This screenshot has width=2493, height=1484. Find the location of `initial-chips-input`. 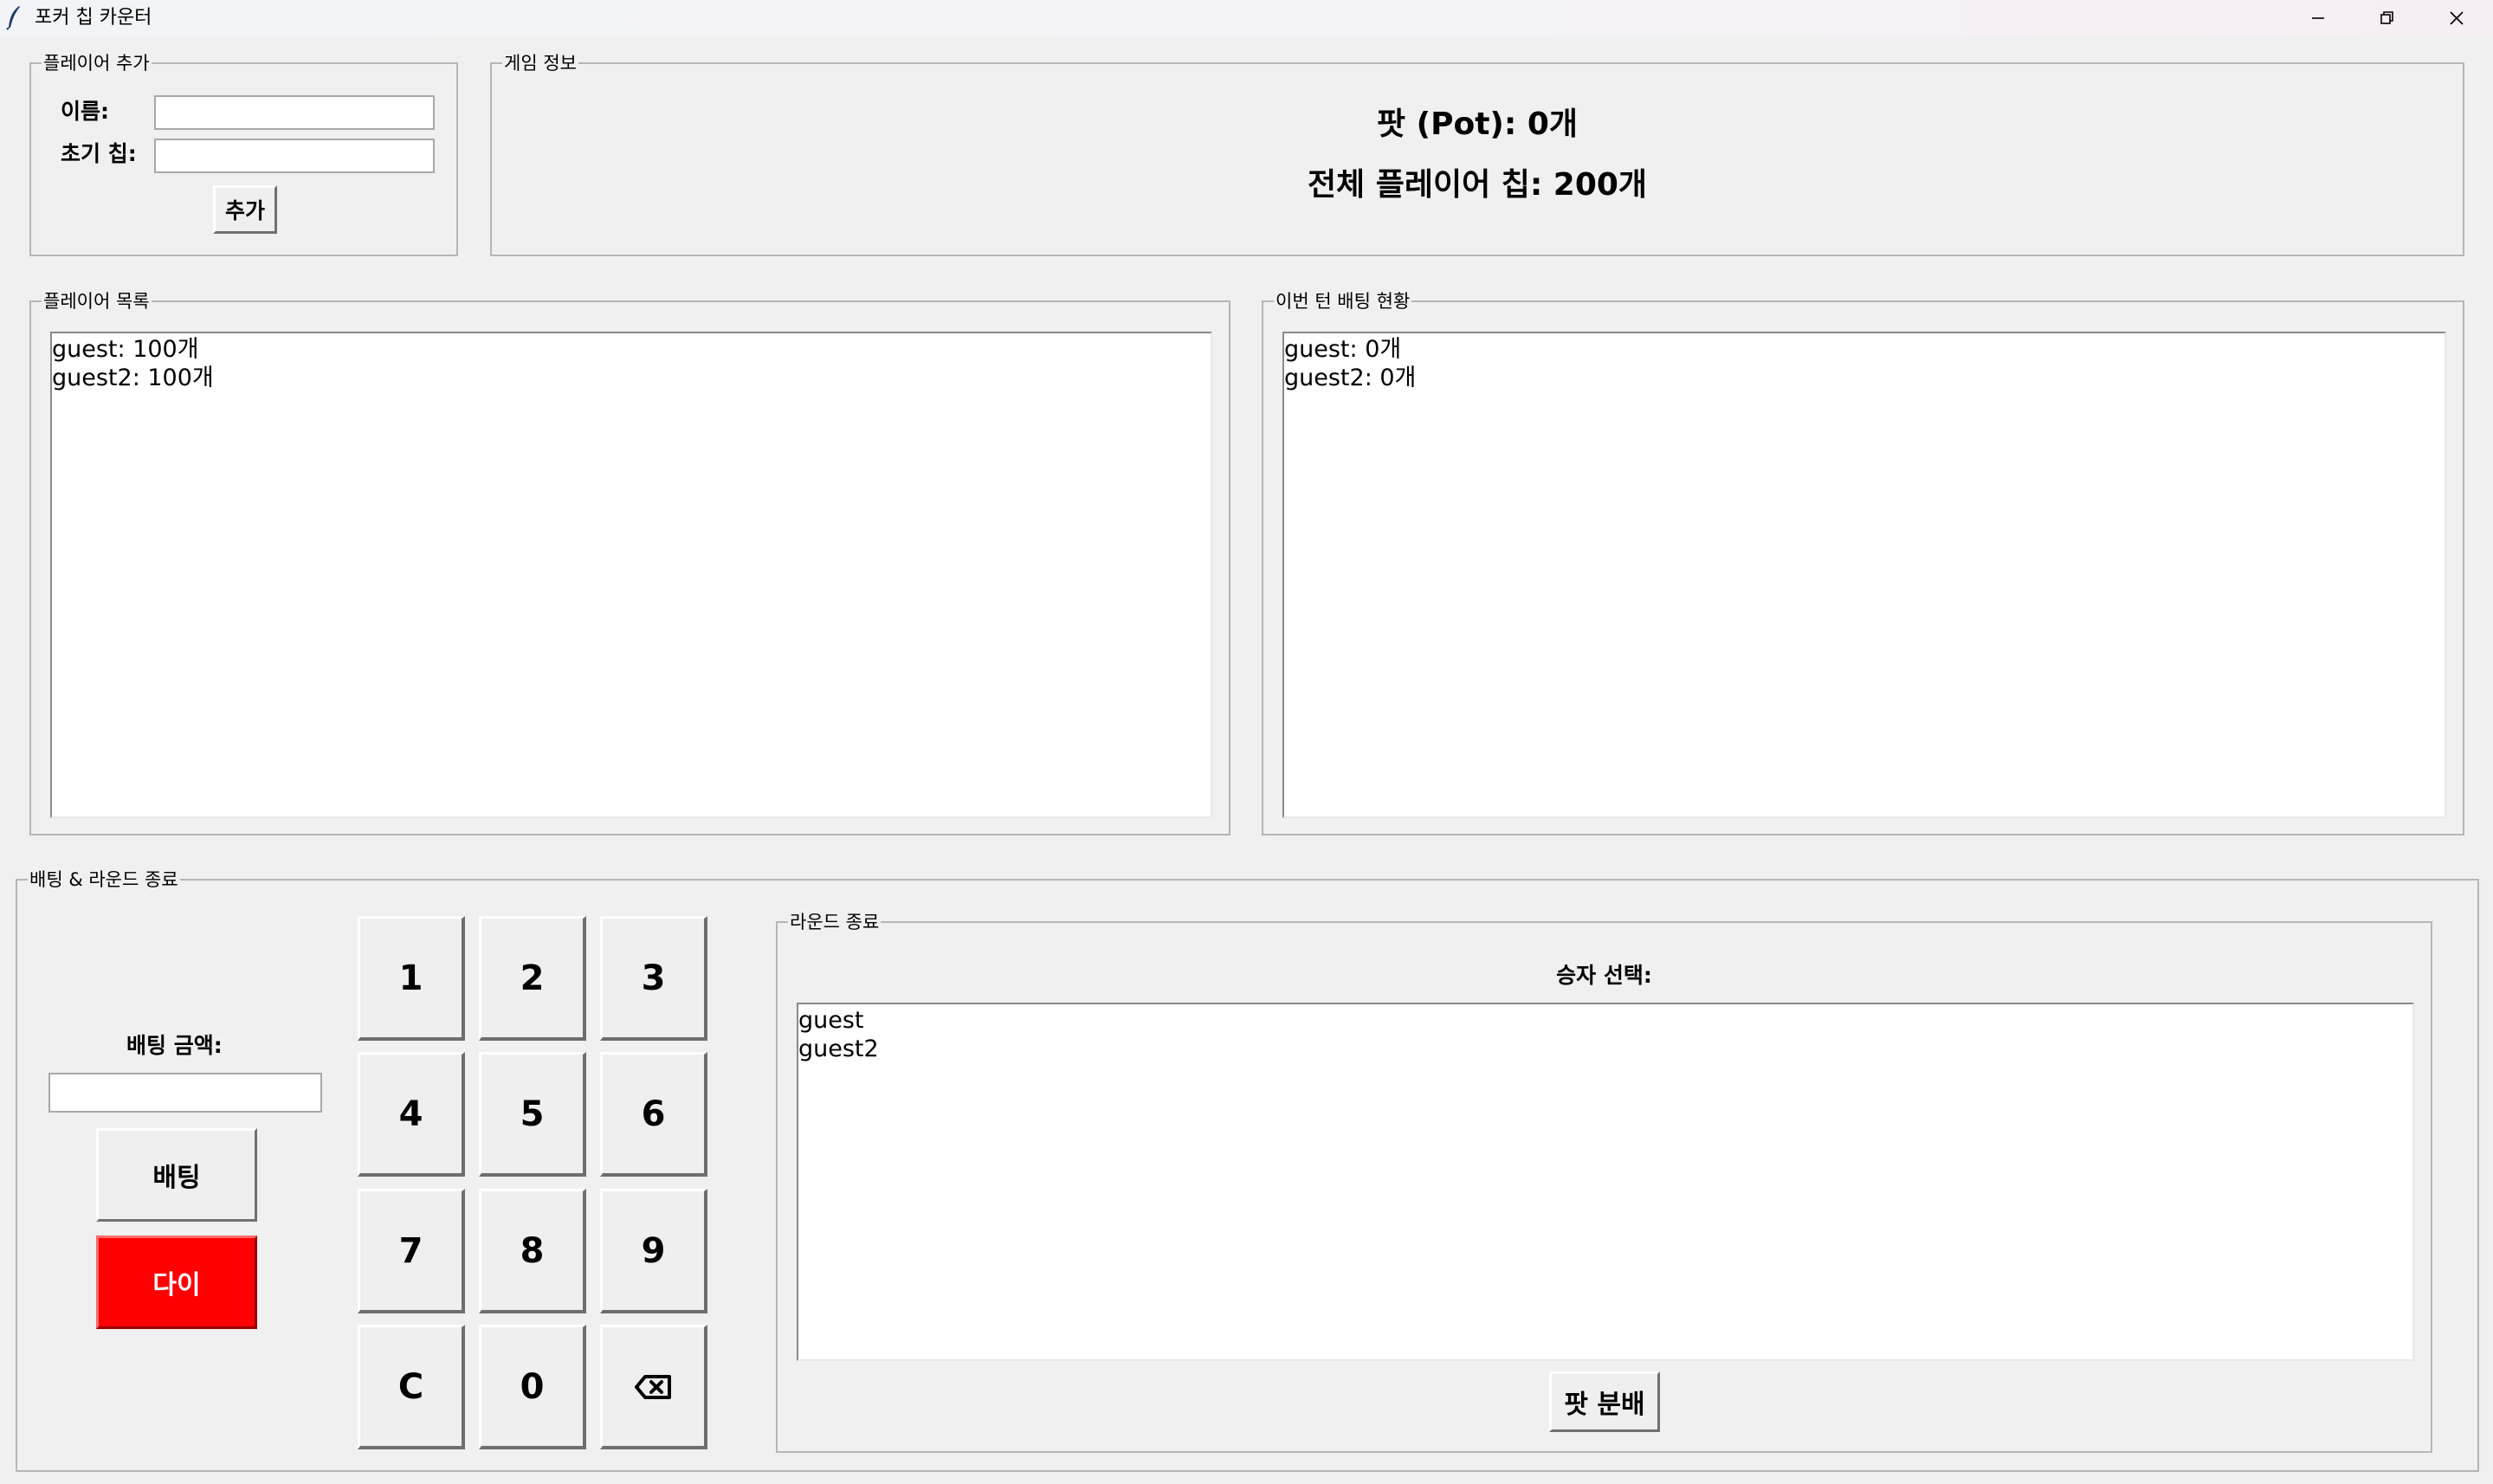

initial-chips-input is located at coordinates (295, 156).